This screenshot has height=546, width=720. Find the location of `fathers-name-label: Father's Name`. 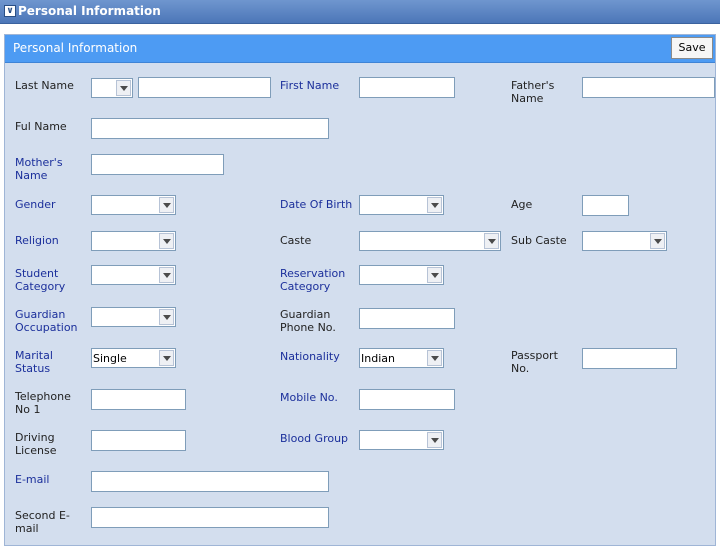

fathers-name-label: Father's Name is located at coordinates (533, 92).